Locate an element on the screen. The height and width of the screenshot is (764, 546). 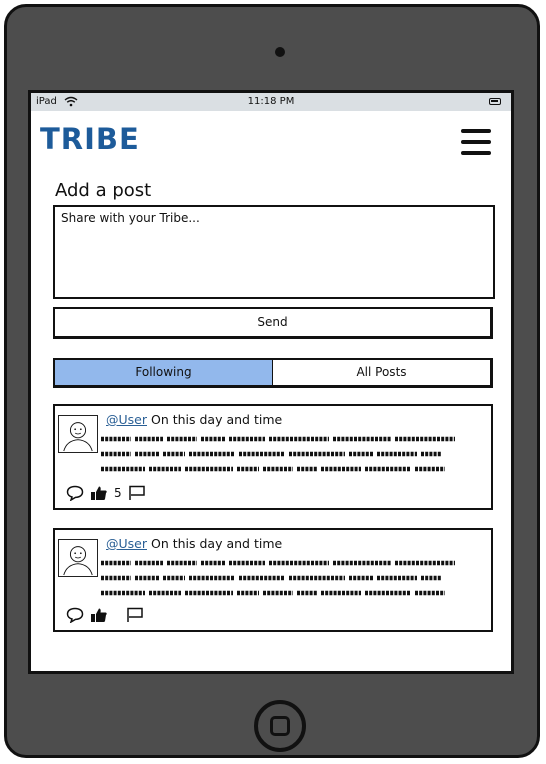
feed-tabs: Following All Posts is located at coordinates (273, 373).